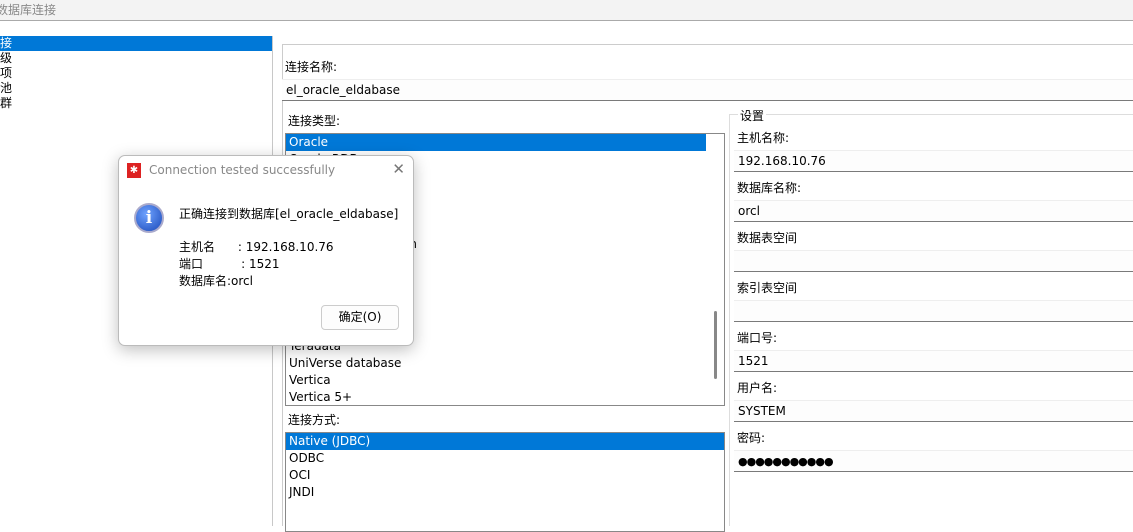 This screenshot has width=1133, height=532. I want to click on sidebar-item-label: 选项, so click(6, 73).